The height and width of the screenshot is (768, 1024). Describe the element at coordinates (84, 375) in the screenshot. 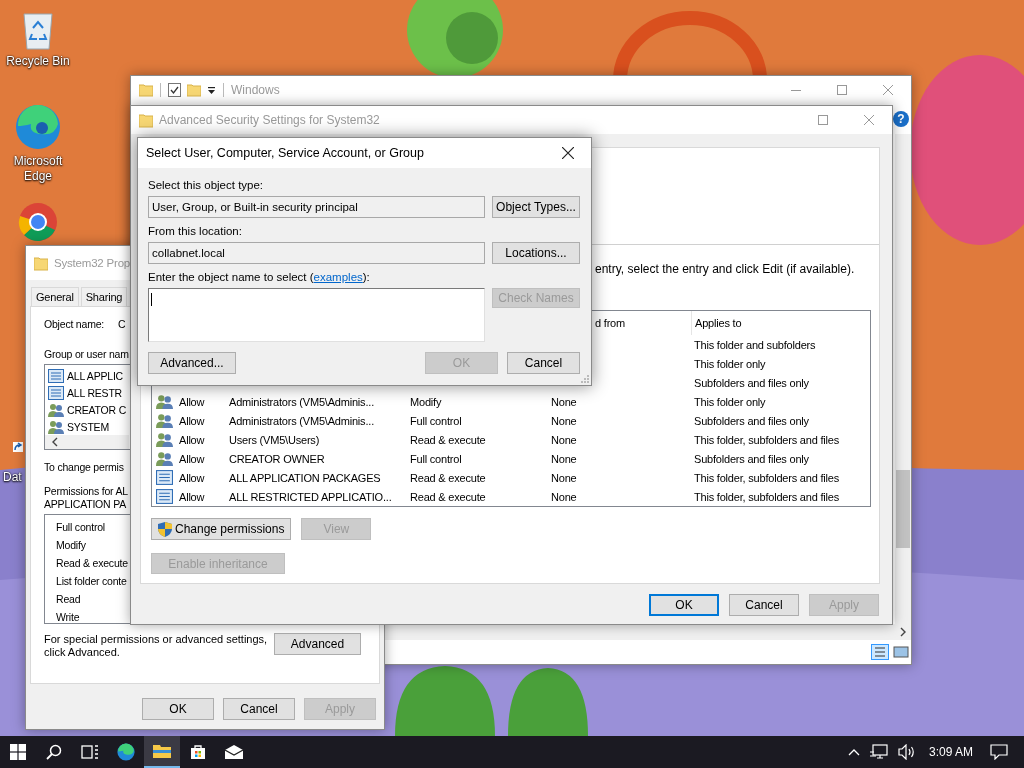

I see `list-item: ALL APPLIC` at that location.